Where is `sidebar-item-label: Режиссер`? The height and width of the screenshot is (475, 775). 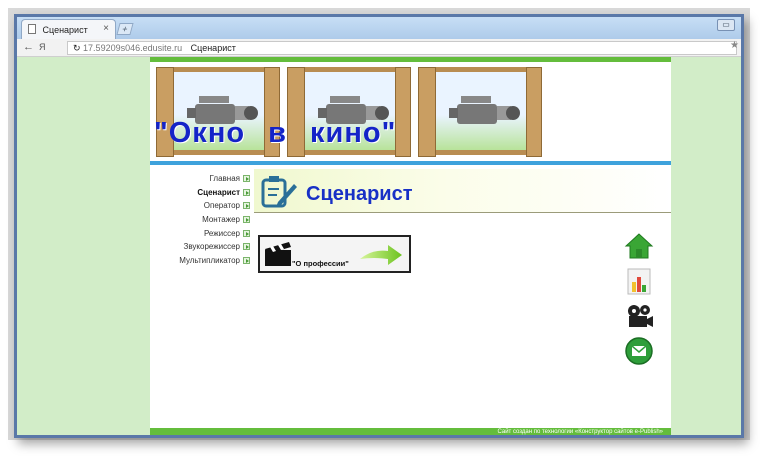 sidebar-item-label: Режиссер is located at coordinates (221, 233).